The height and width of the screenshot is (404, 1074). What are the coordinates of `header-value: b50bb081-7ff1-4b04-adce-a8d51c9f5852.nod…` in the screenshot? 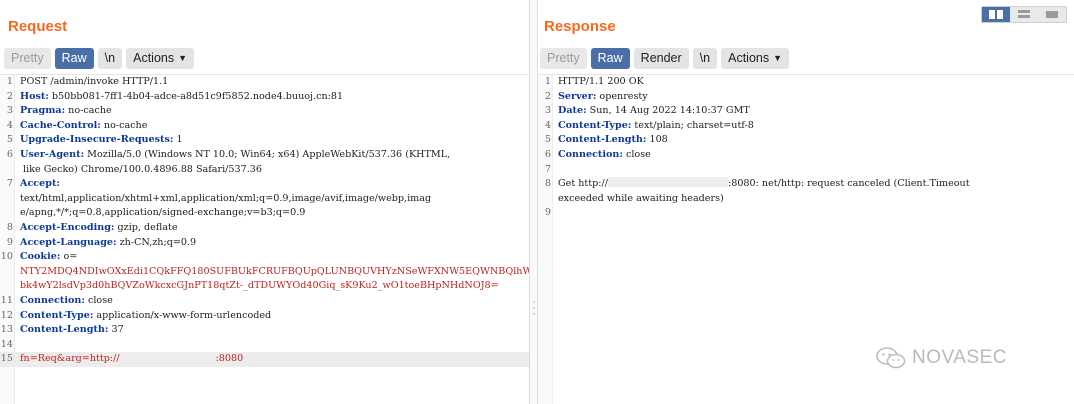 It's located at (196, 96).